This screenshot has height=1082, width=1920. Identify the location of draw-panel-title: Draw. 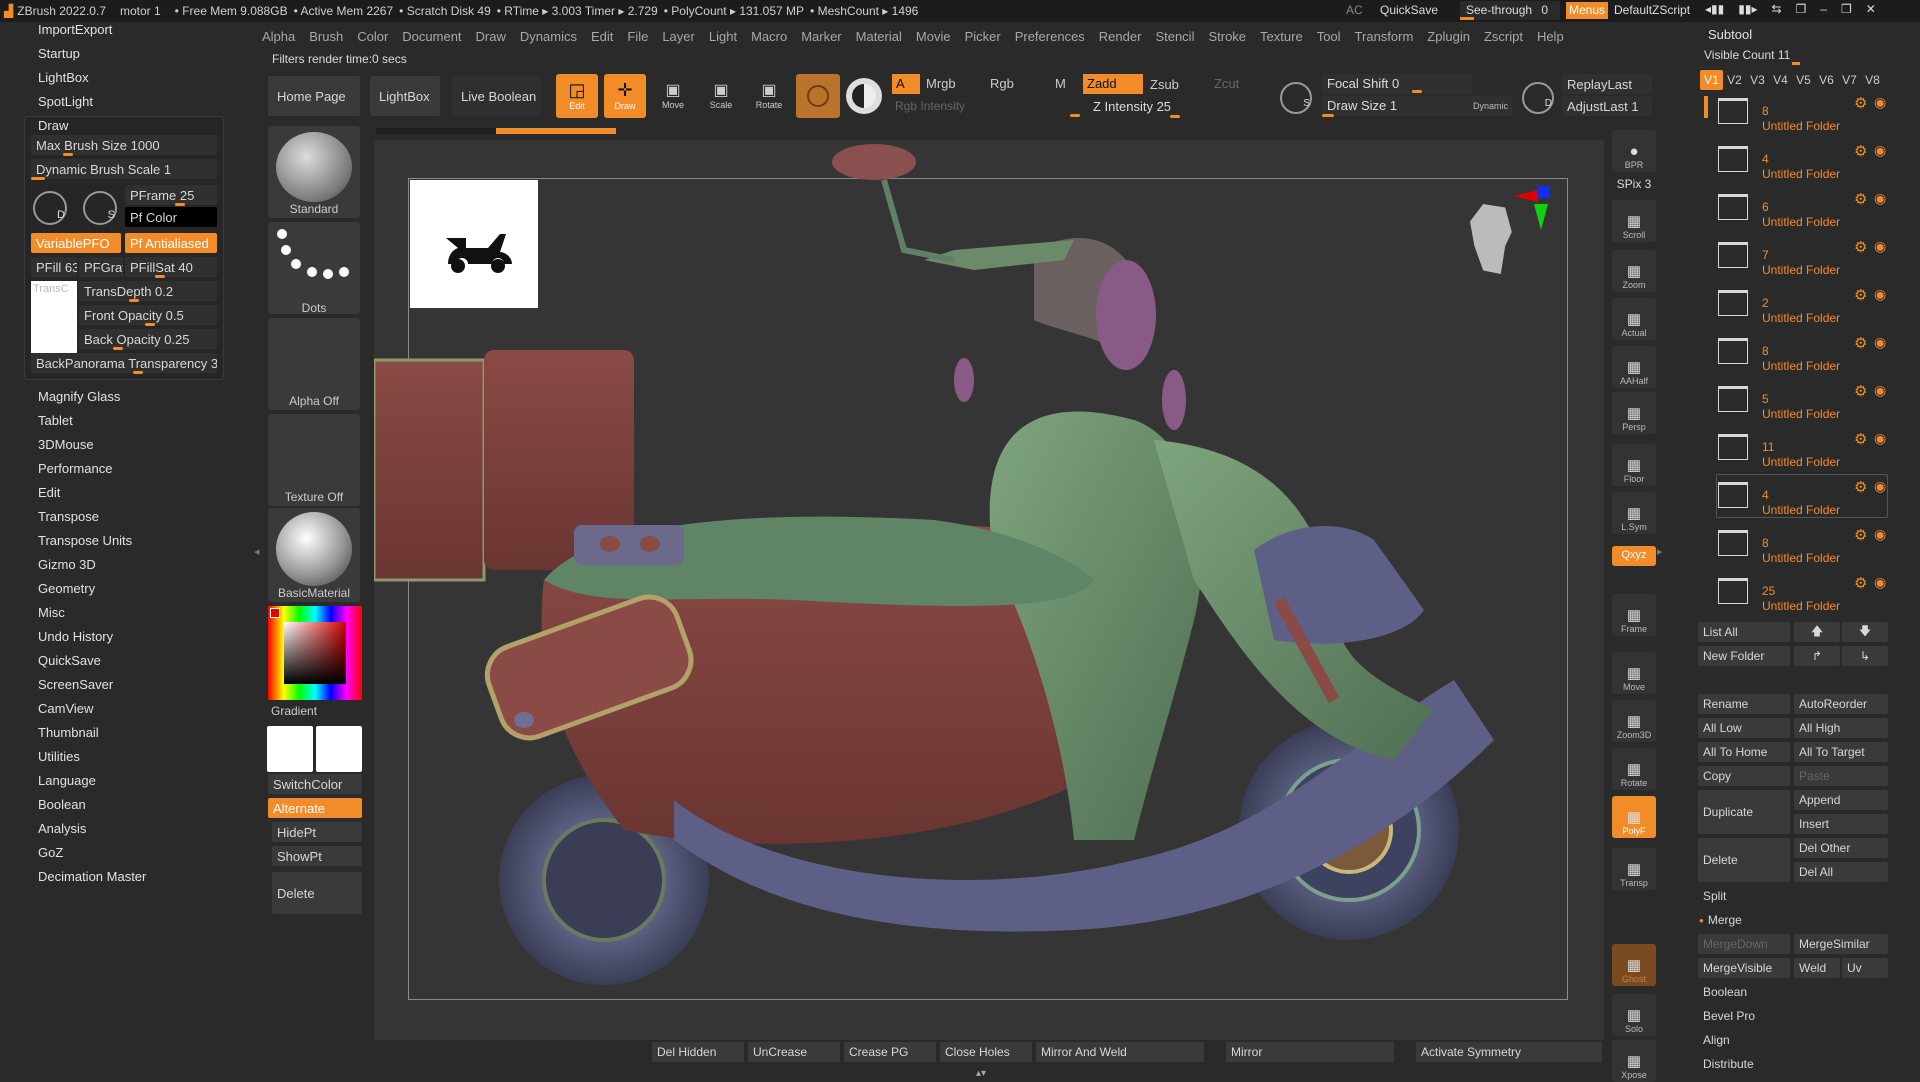
(53, 125).